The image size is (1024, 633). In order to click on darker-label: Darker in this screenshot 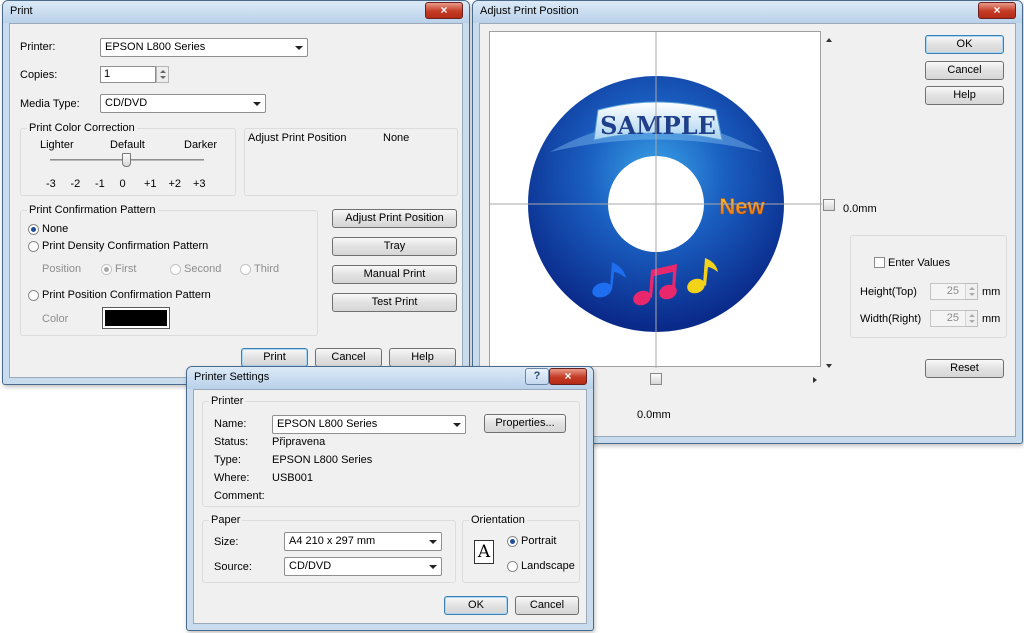, I will do `click(201, 145)`.